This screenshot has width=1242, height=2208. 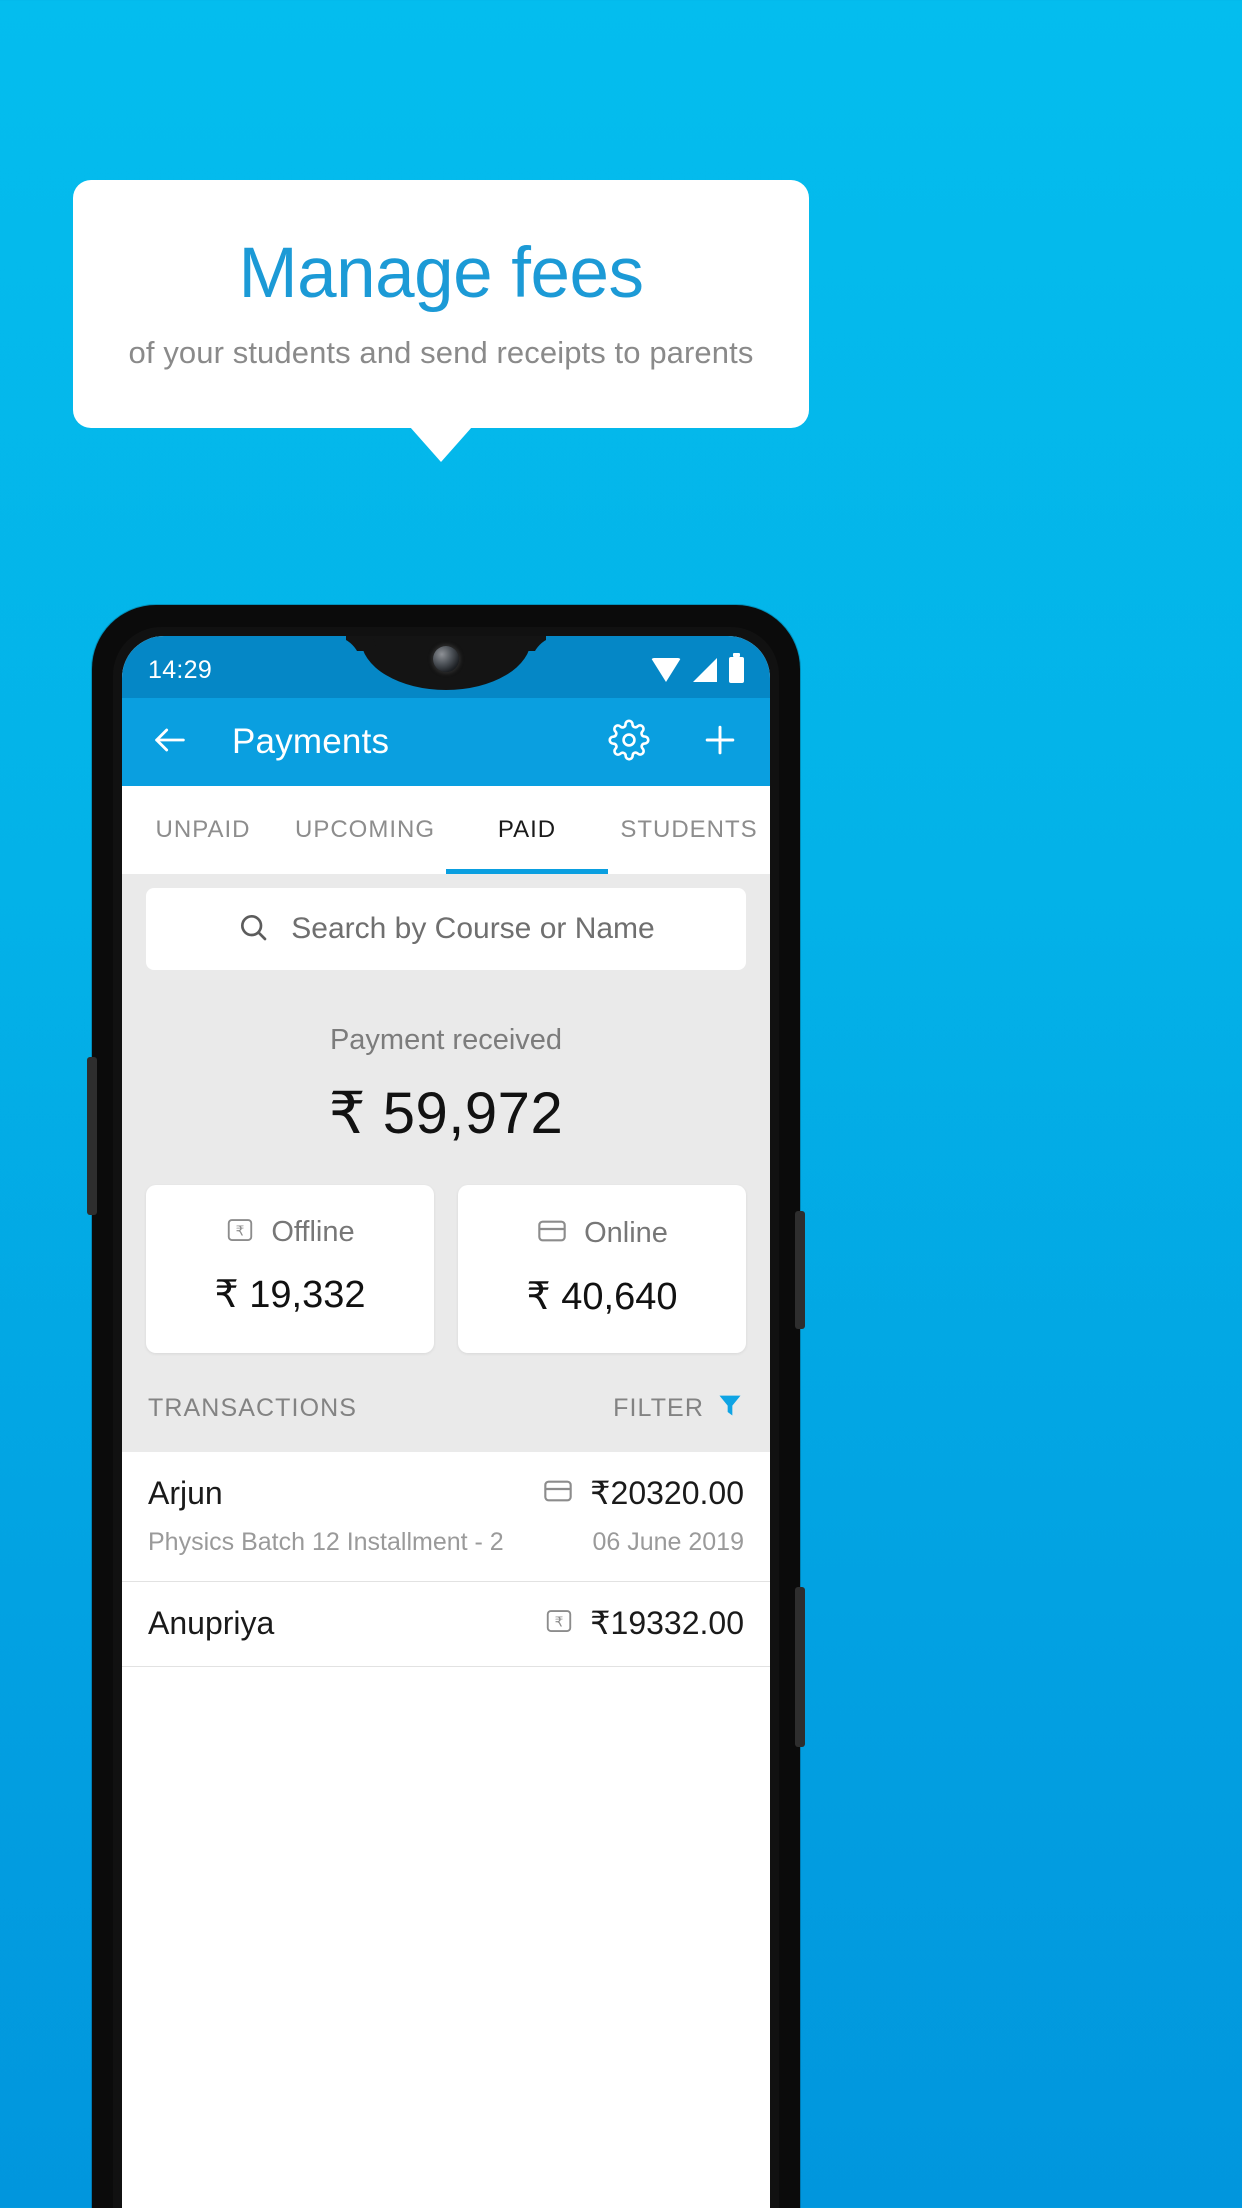 I want to click on arrow-left-icon, so click(x=170, y=742).